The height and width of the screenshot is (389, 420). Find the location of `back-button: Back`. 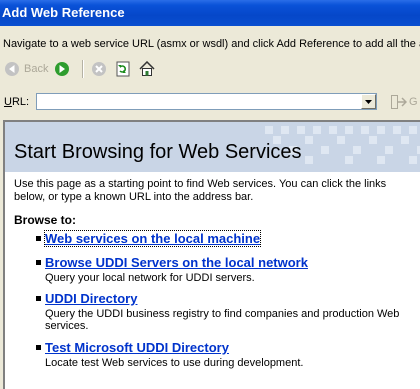

back-button: Back is located at coordinates (26, 69).